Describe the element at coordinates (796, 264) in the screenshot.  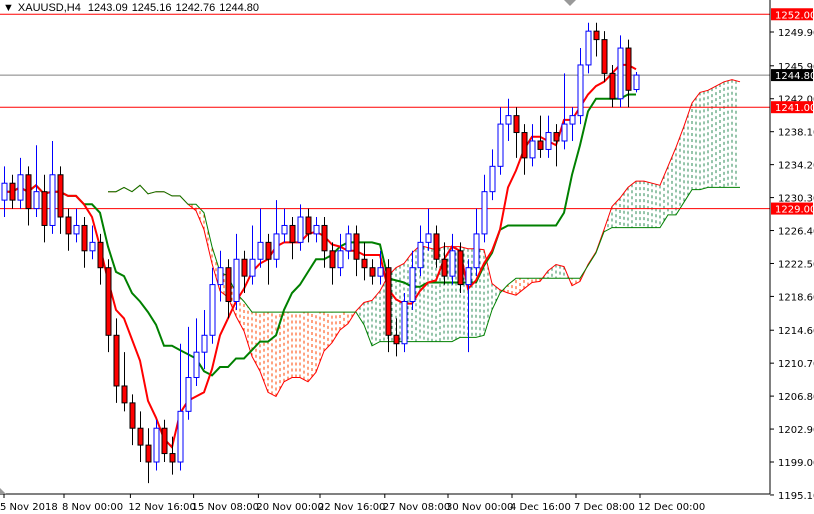
I see `y-tick-label: 1222.50` at that location.